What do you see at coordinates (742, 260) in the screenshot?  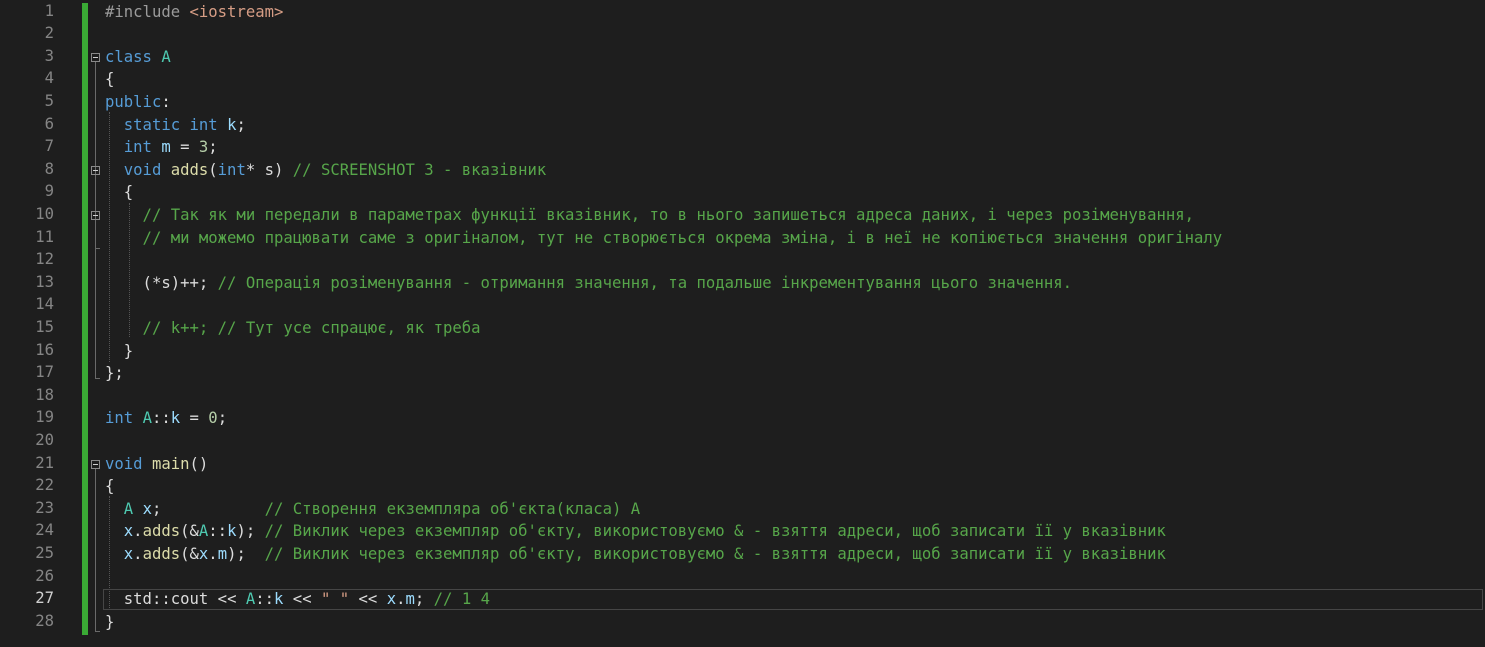 I see `code-line: 12` at bounding box center [742, 260].